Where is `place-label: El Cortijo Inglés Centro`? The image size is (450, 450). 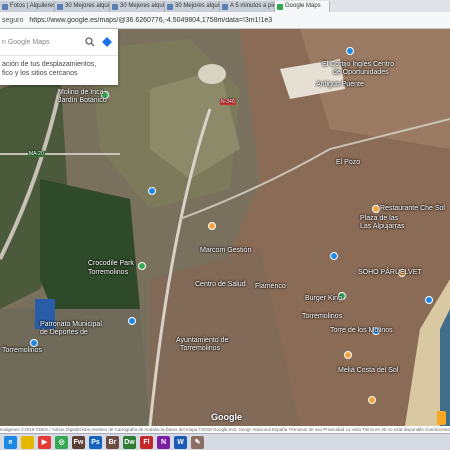 place-label: El Cortijo Inglés Centro is located at coordinates (358, 64).